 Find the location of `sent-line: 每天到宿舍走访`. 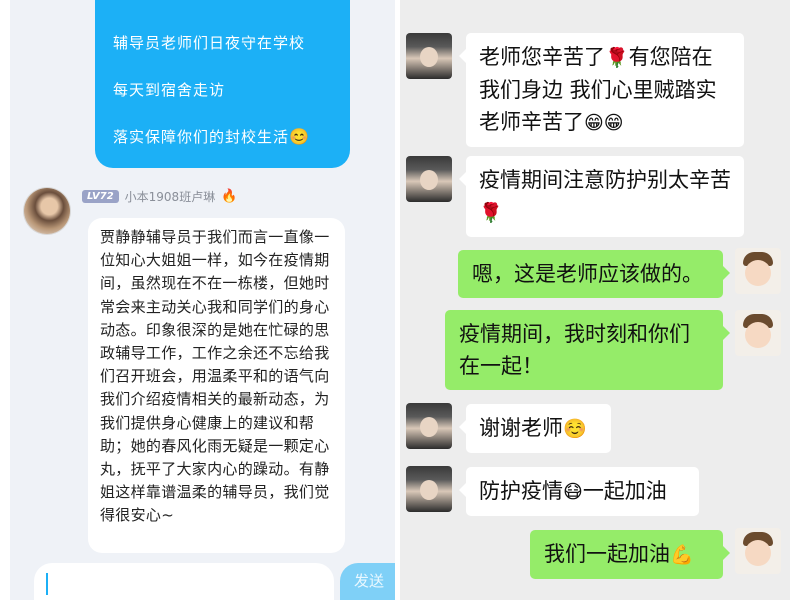

sent-line: 每天到宿舍走访 is located at coordinates (169, 90).